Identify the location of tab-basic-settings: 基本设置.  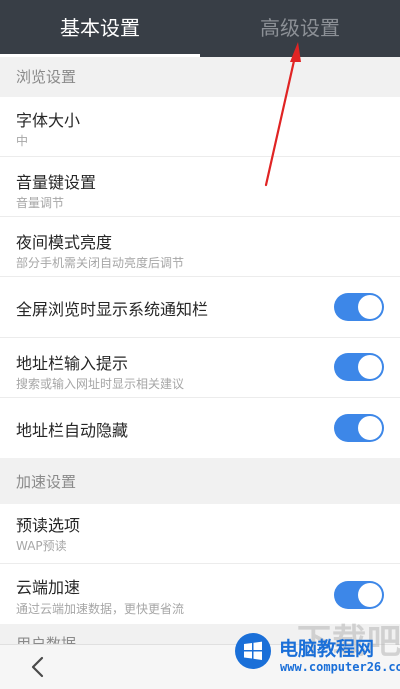
(100, 28).